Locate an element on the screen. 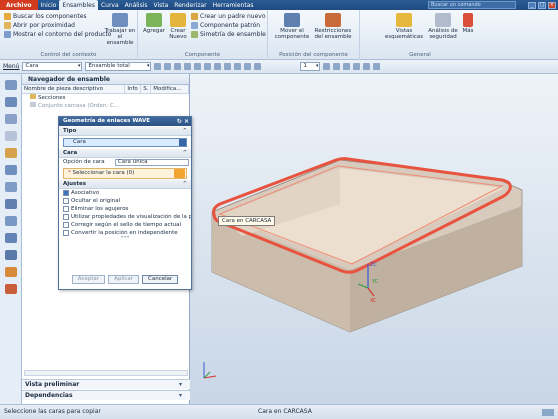  navigator-scrollbar is located at coordinates (106, 373).